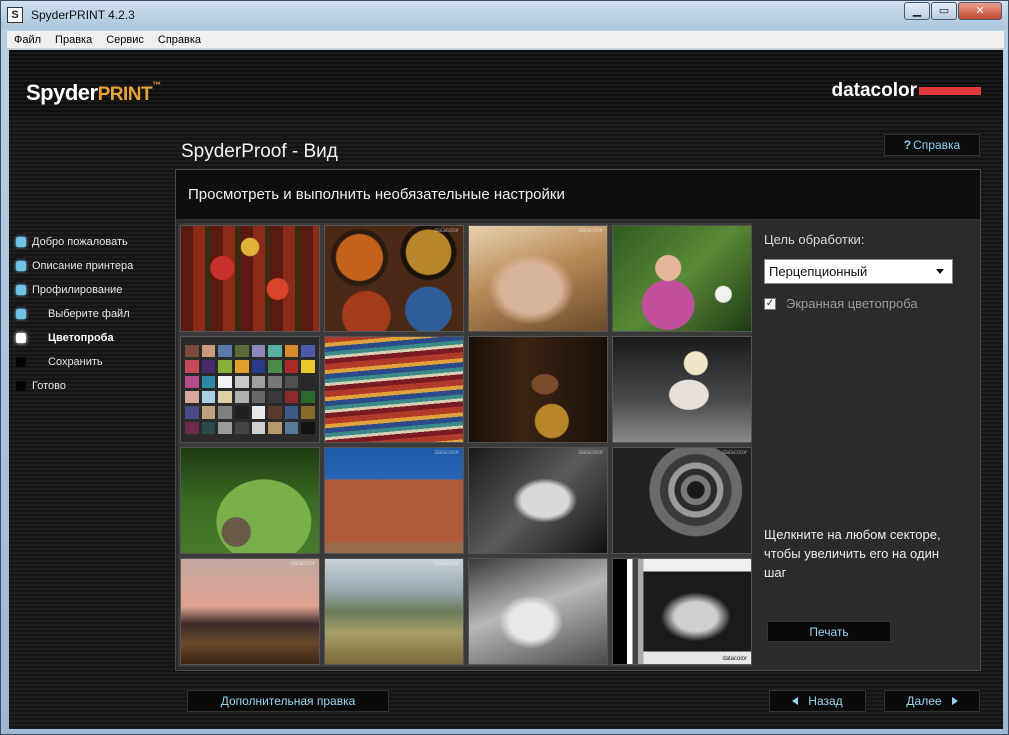 The width and height of the screenshot is (1009, 735). I want to click on rendering-intent-value: Перцепционный, so click(818, 271).